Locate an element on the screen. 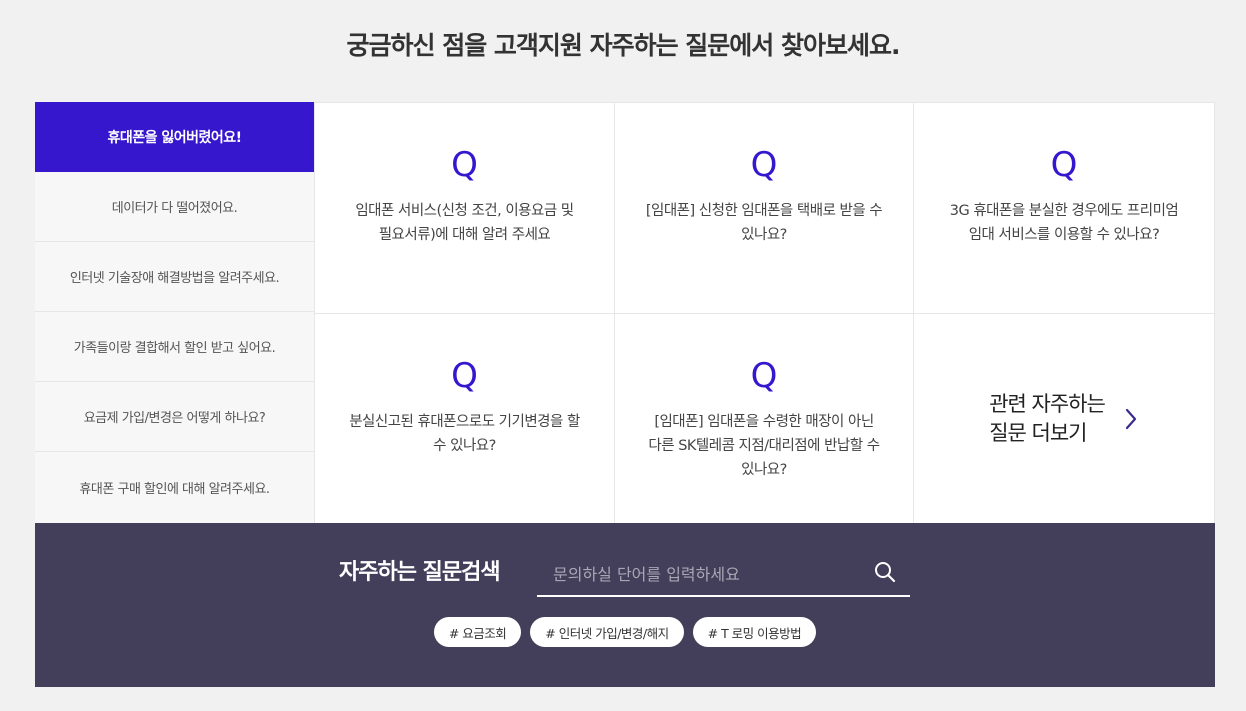 This screenshot has width=1246, height=711. question-text: [임대폰] 신청한 임대폰을 택배로 받을 수 있나요? is located at coordinates (764, 223).